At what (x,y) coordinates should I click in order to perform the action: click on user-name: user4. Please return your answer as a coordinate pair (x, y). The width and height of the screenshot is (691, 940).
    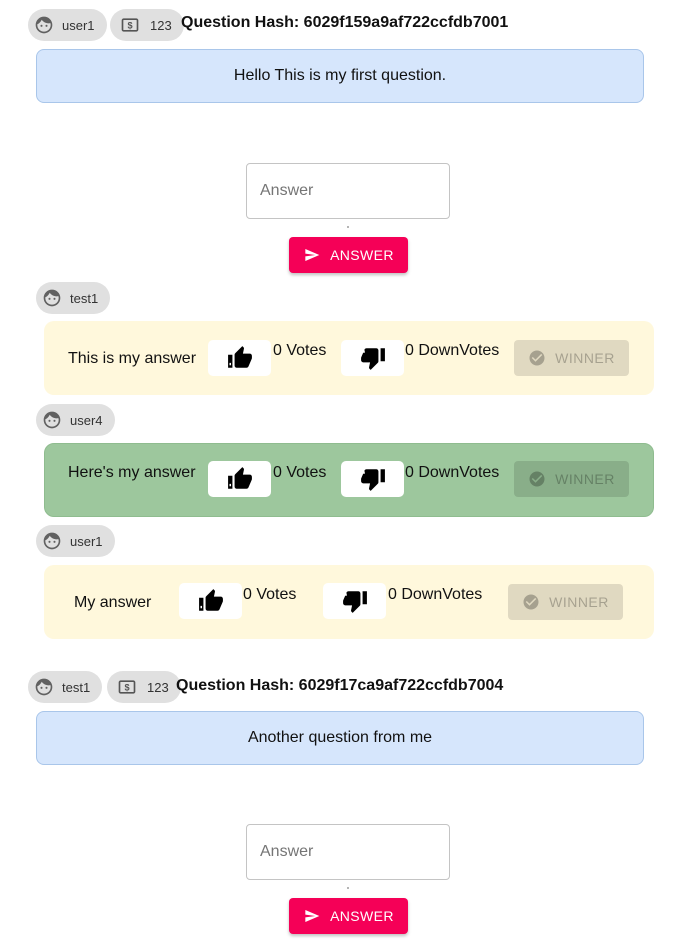
    Looking at the image, I should click on (86, 420).